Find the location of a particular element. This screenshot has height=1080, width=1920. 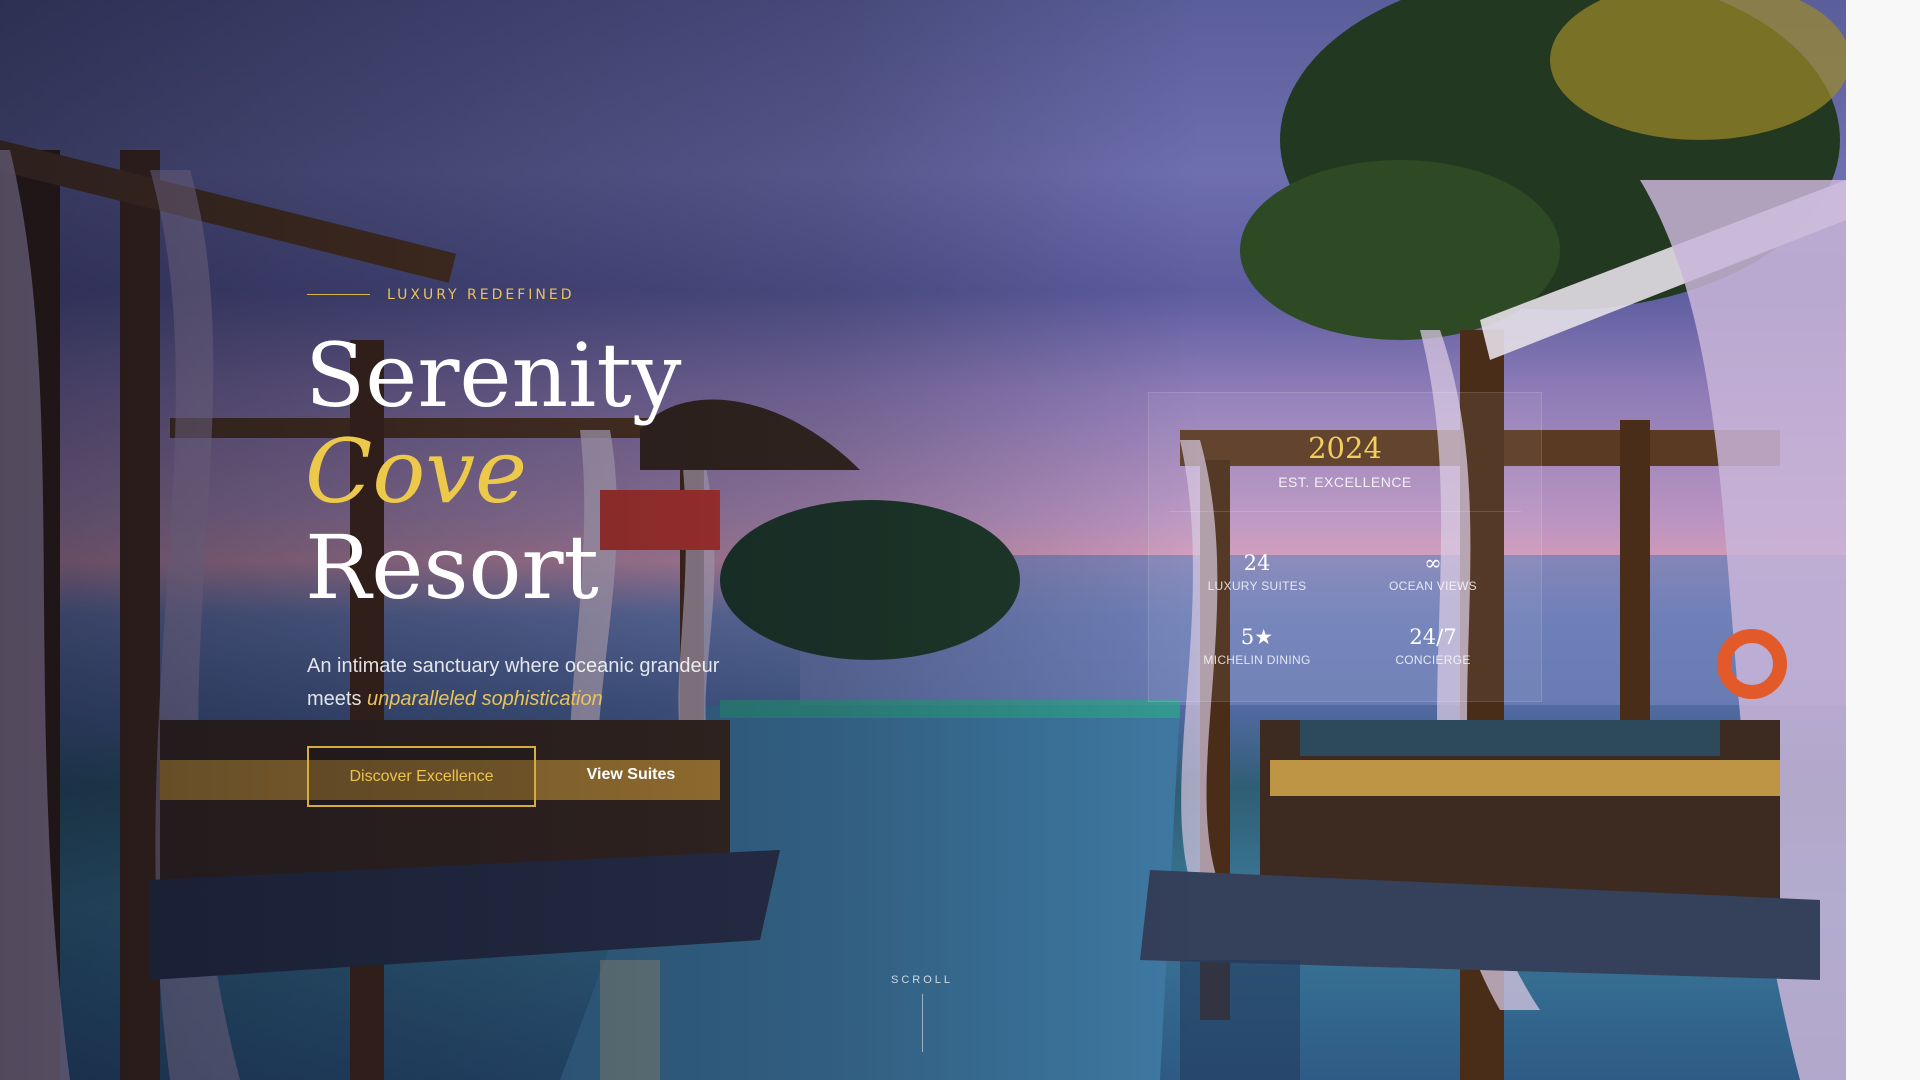

stat-label: LUXURY SUITES is located at coordinates (1257, 586).